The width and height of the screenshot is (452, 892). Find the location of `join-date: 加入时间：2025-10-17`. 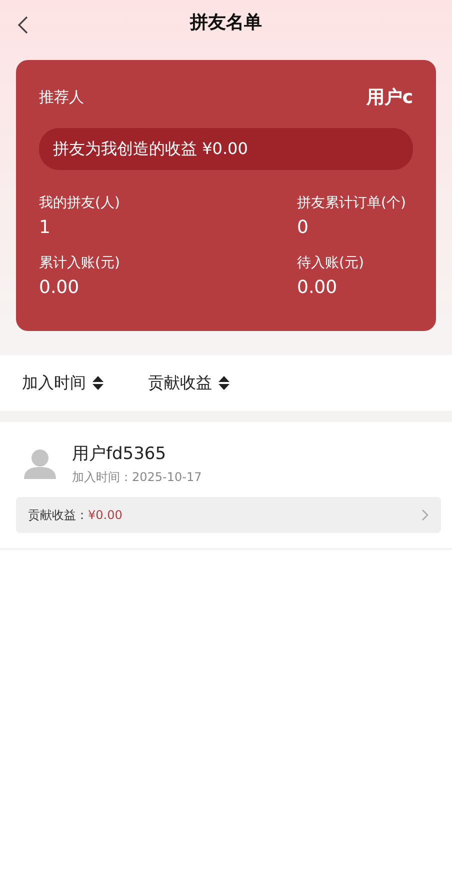

join-date: 加入时间：2025-10-17 is located at coordinates (137, 477).